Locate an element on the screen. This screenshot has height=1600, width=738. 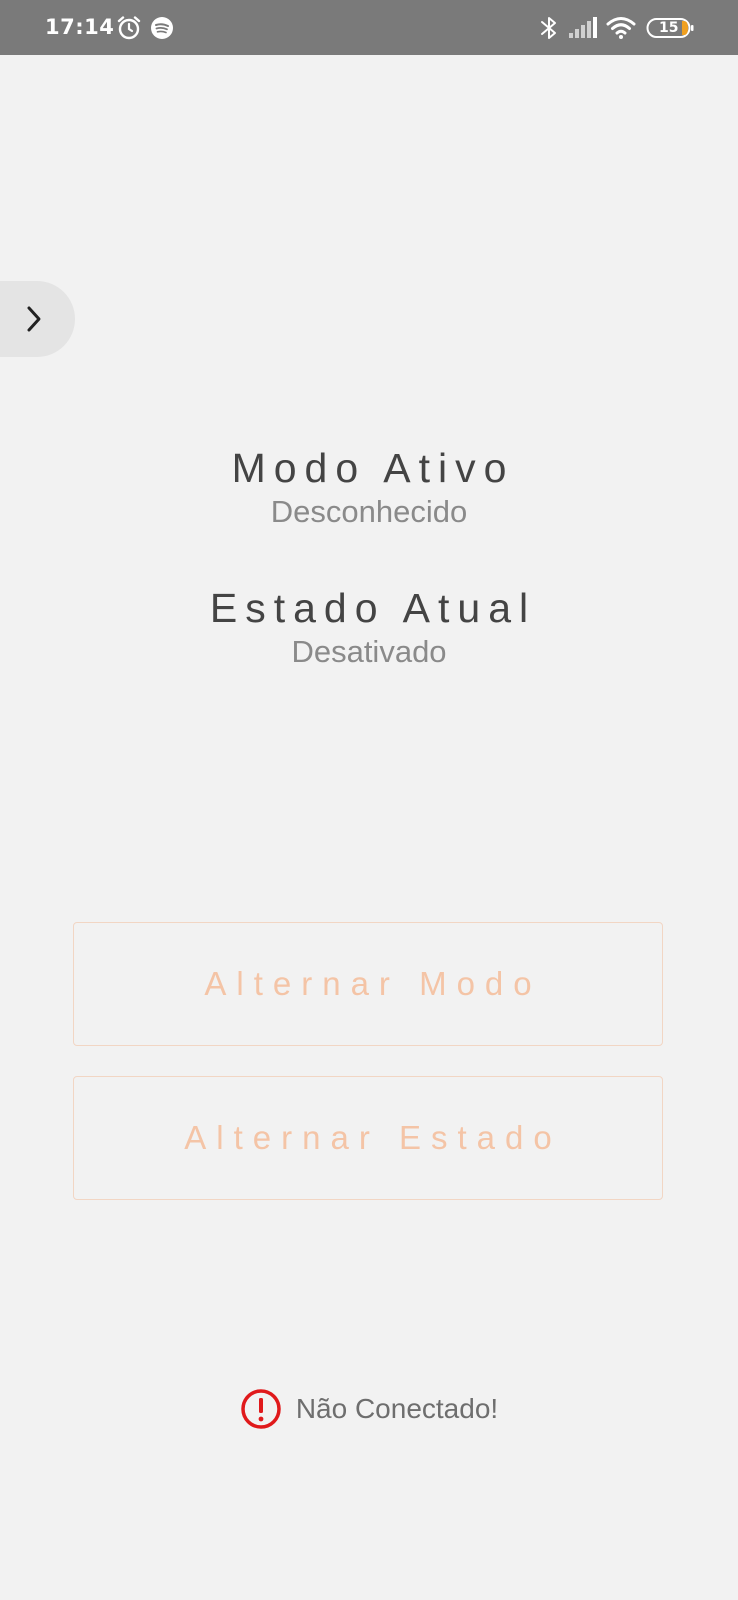
alarm-icon is located at coordinates (129, 27).